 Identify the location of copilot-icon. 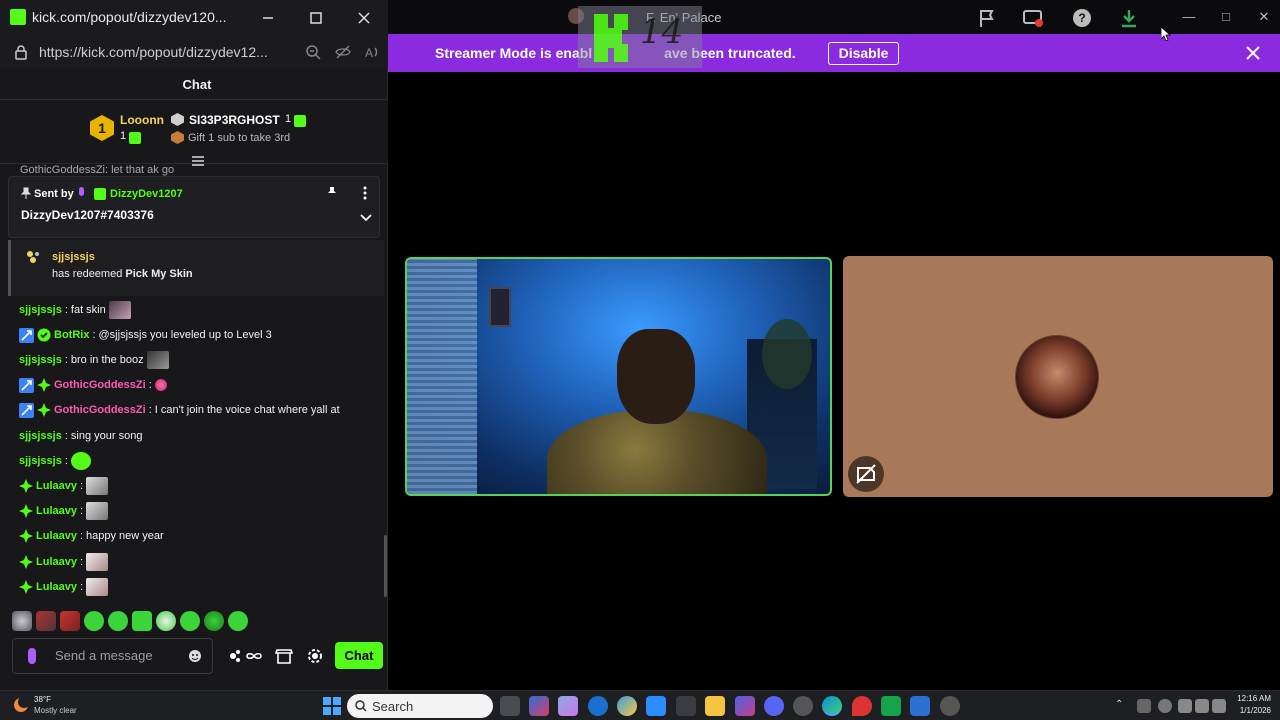
(539, 706).